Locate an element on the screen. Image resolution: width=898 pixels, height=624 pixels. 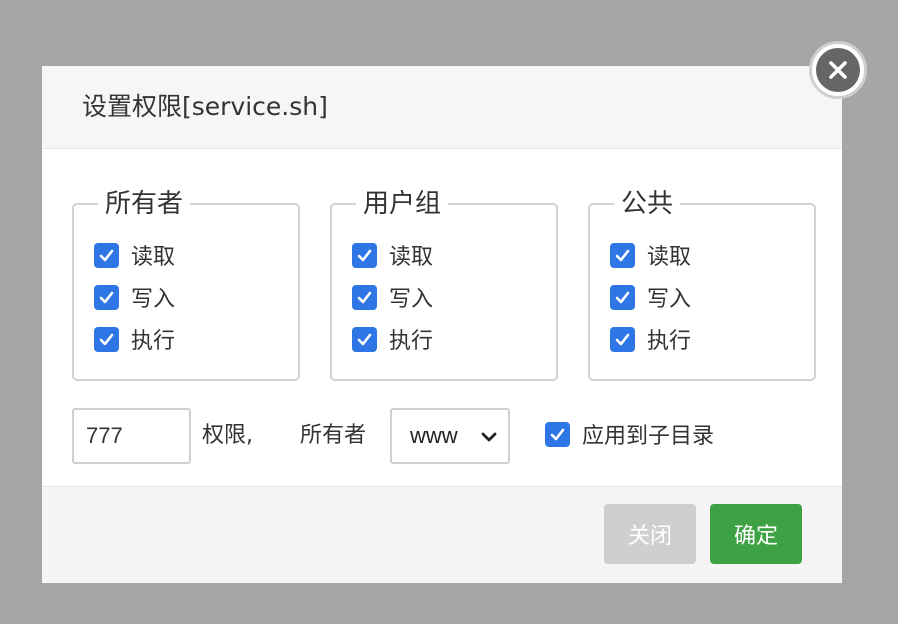
dialog-close-button is located at coordinates (838, 70).